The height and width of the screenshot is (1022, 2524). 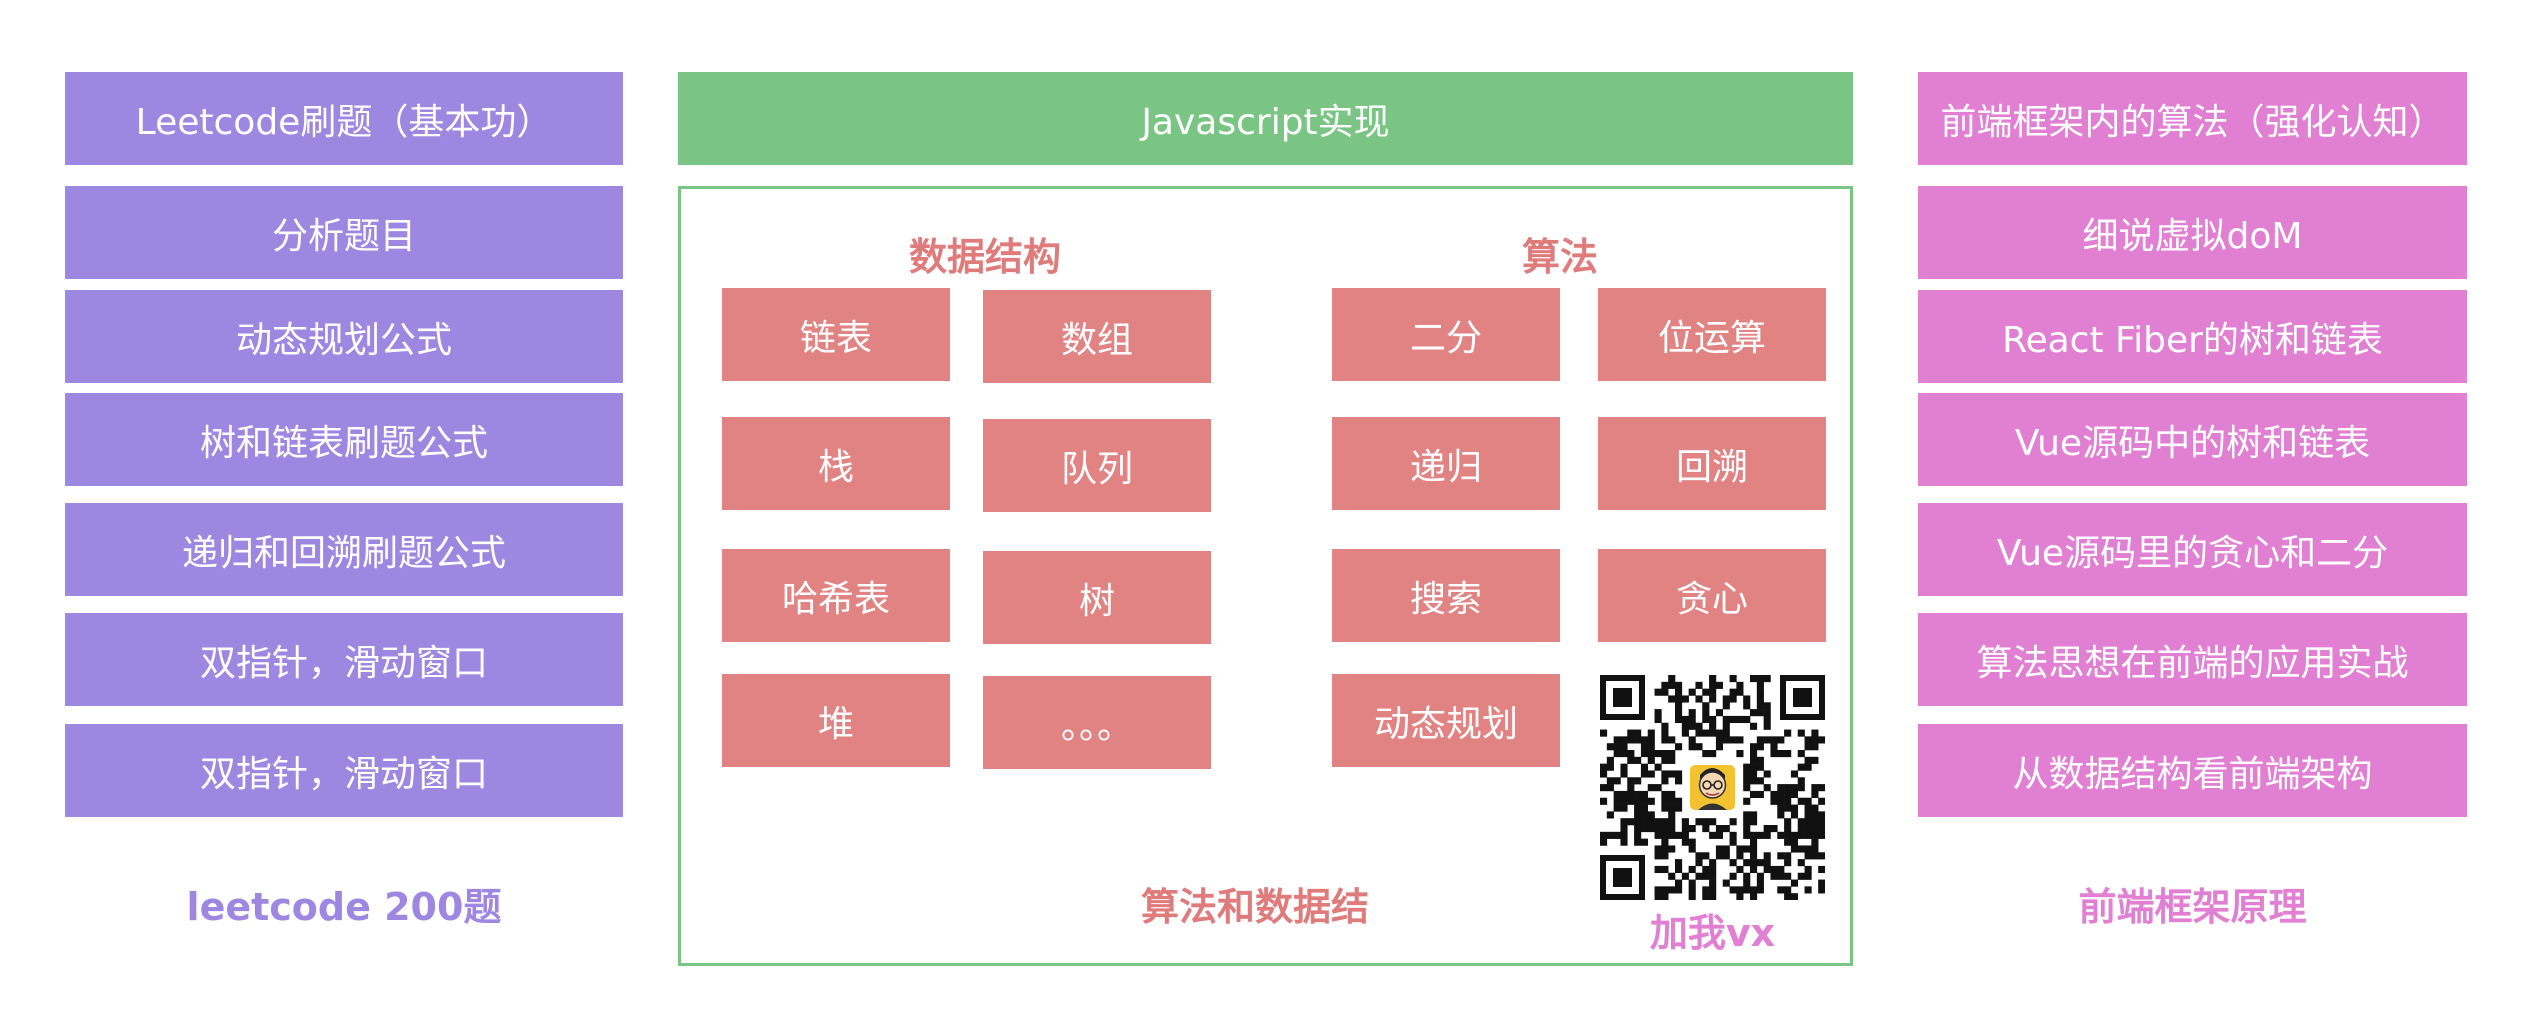 What do you see at coordinates (344, 232) in the screenshot?
I see `left-item-1: 分析题目` at bounding box center [344, 232].